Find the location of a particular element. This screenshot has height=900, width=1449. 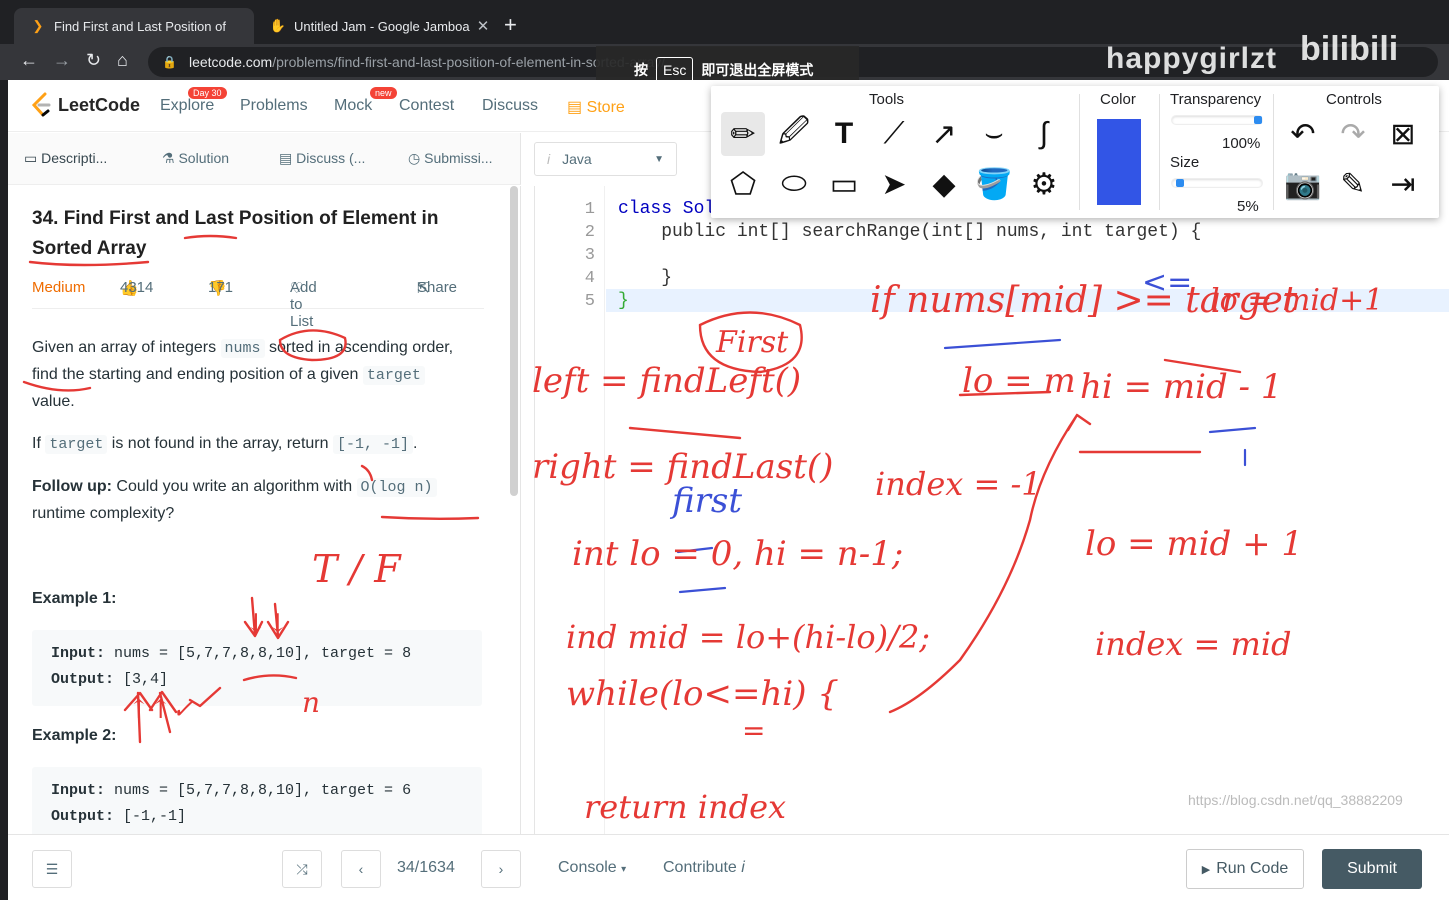

reload-icon: ↻ is located at coordinates (93, 60).